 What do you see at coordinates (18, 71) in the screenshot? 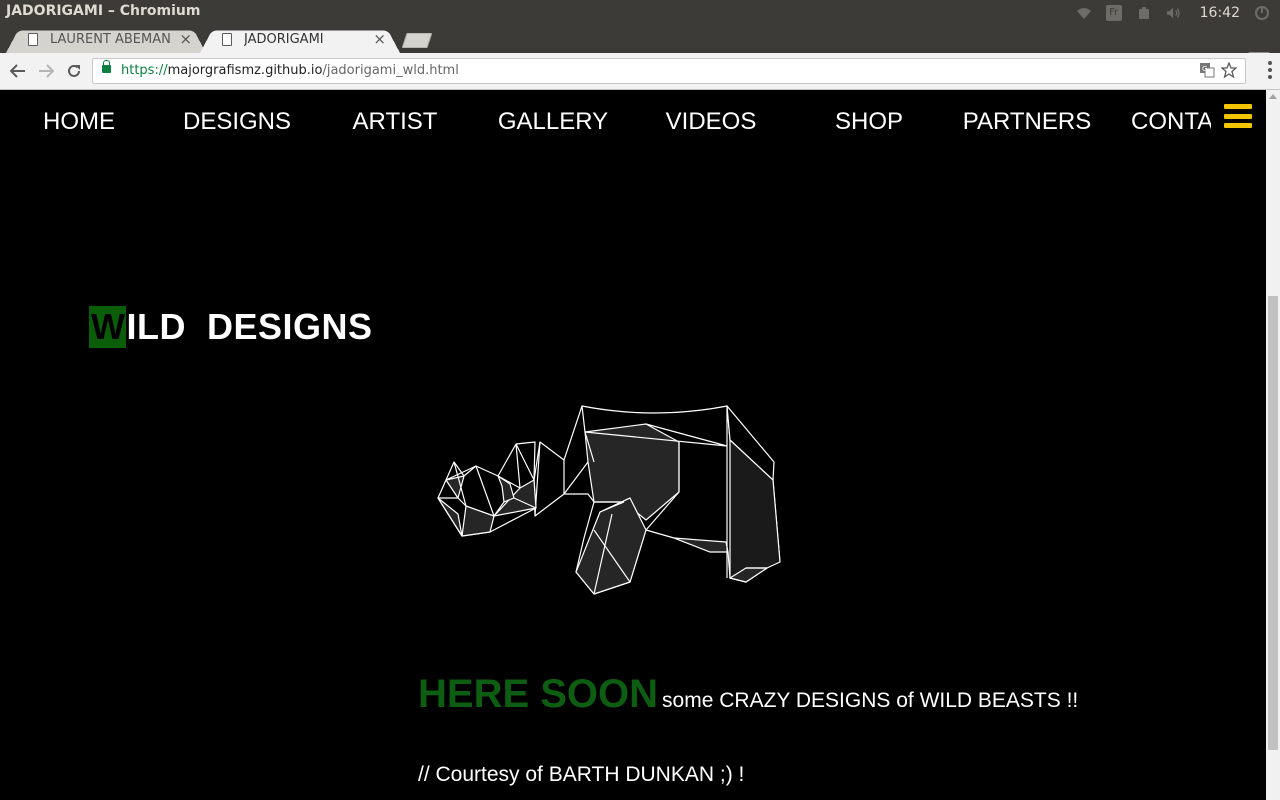
I see `back-icon` at bounding box center [18, 71].